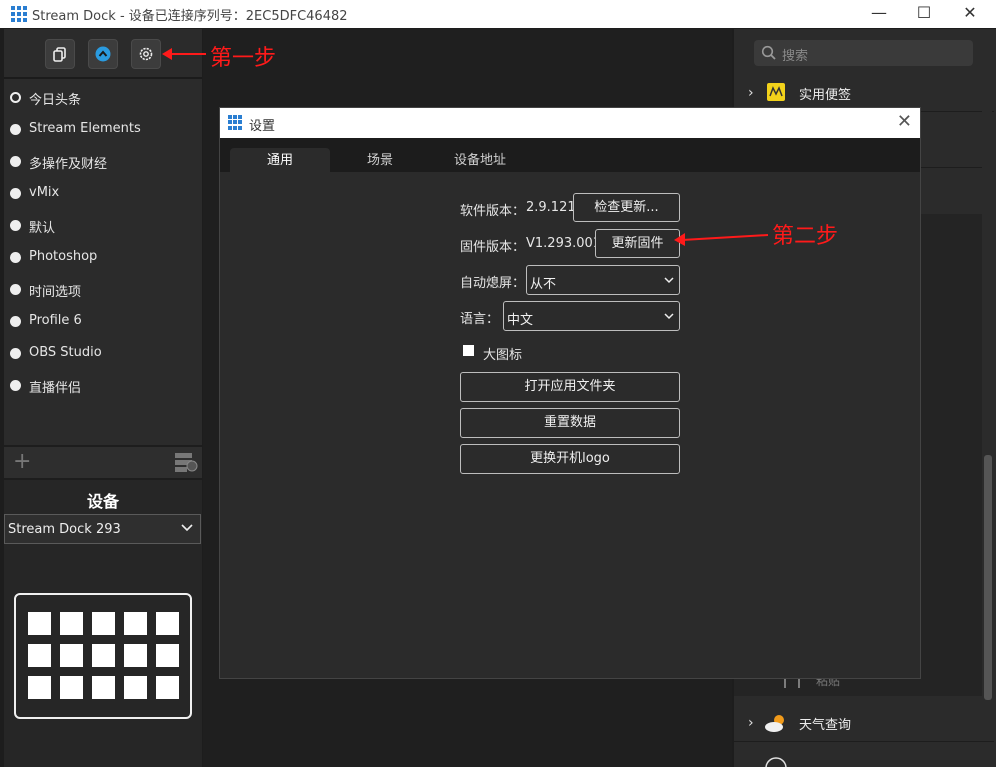 The width and height of the screenshot is (996, 767). I want to click on software-version-value: 2.9.121, so click(551, 207).